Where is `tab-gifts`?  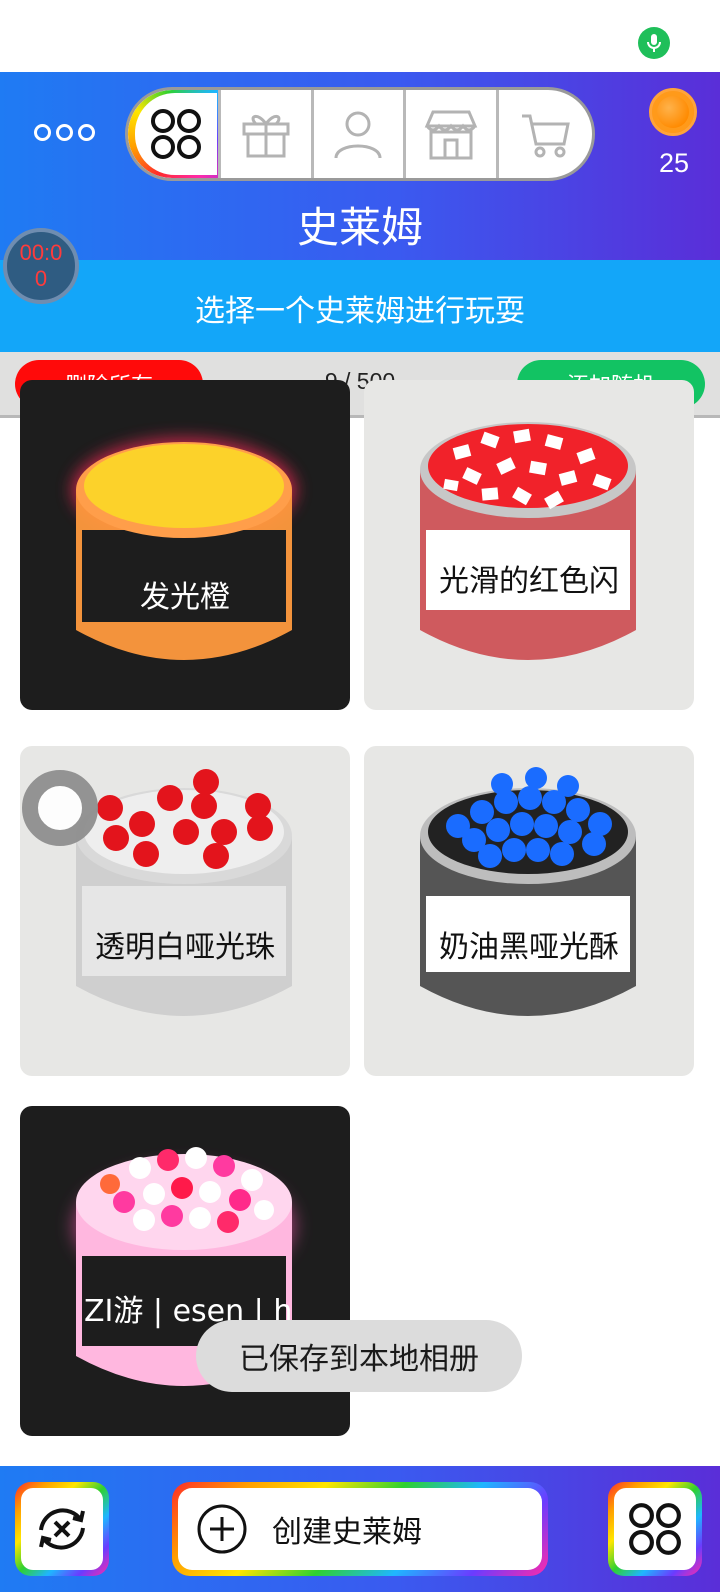
tab-gifts is located at coordinates (267, 134).